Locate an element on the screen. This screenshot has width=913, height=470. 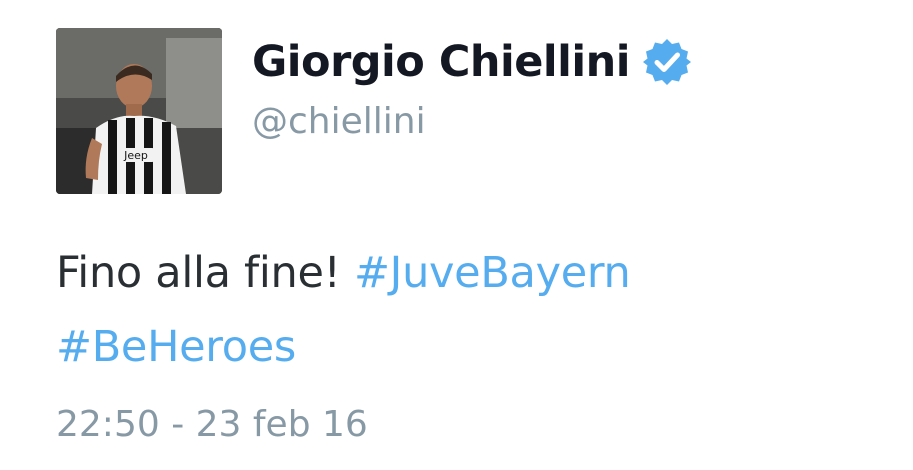
avatar-jersey-text: Jeep is located at coordinates (135, 155).